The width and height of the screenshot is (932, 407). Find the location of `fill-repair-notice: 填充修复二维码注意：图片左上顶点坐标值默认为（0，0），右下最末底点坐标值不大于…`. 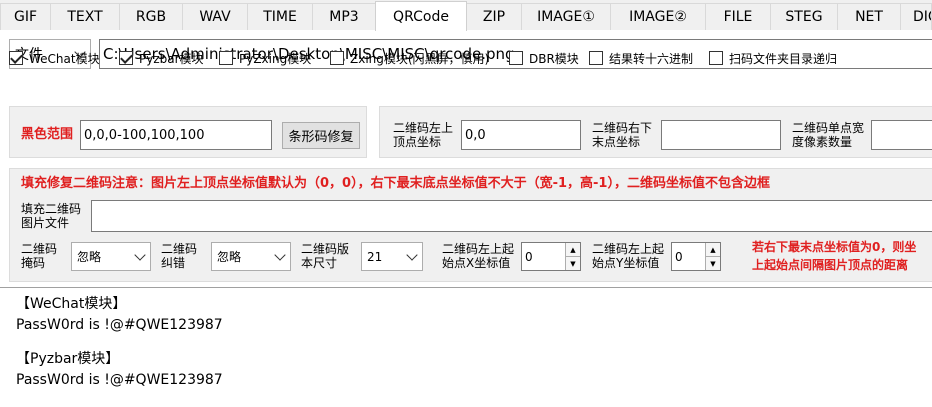

fill-repair-notice: 填充修复二维码注意：图片左上顶点坐标值默认为（0，0），右下最末底点坐标值不大于… is located at coordinates (395, 183).